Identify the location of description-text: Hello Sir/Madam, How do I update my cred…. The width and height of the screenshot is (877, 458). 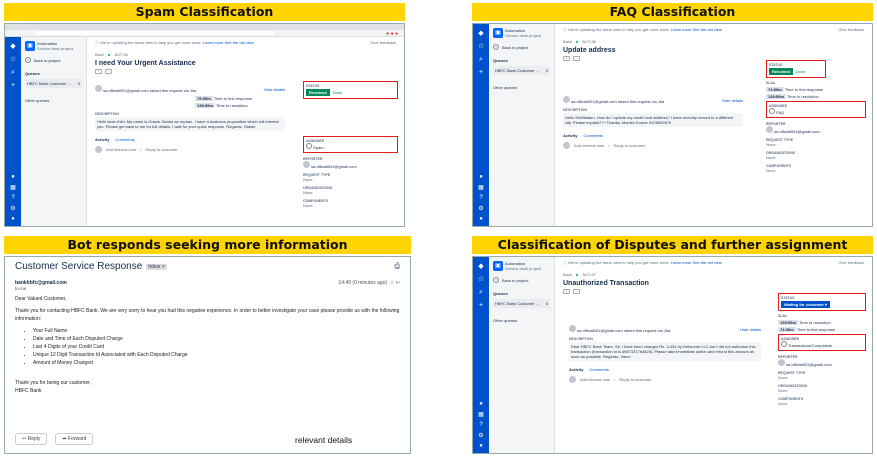
(653, 120).